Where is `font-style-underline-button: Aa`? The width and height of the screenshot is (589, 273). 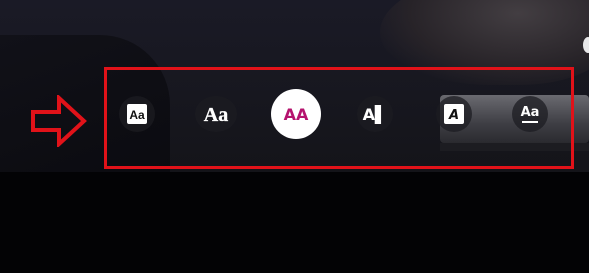 font-style-underline-button: Aa is located at coordinates (530, 114).